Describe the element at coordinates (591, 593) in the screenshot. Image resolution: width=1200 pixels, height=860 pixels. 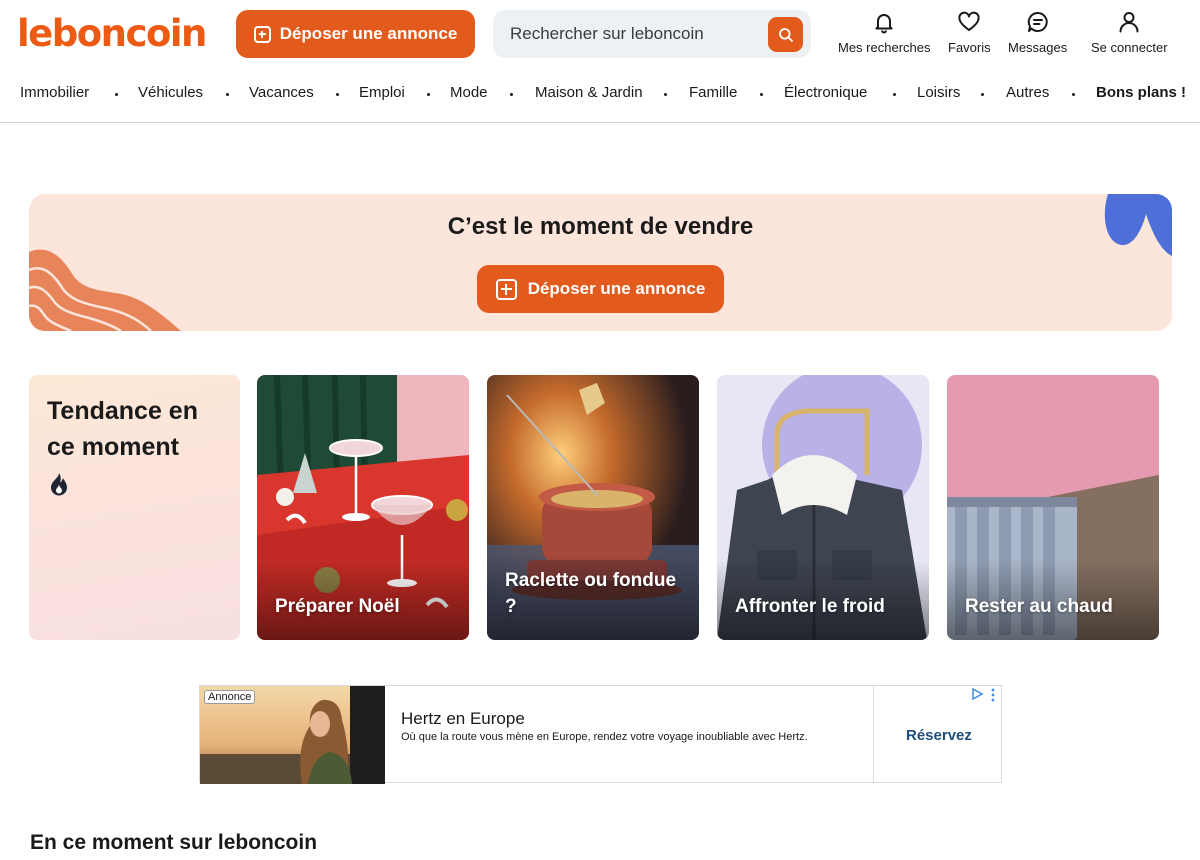
I see `trend-tile-label: Raclette ou fondue ?` at that location.